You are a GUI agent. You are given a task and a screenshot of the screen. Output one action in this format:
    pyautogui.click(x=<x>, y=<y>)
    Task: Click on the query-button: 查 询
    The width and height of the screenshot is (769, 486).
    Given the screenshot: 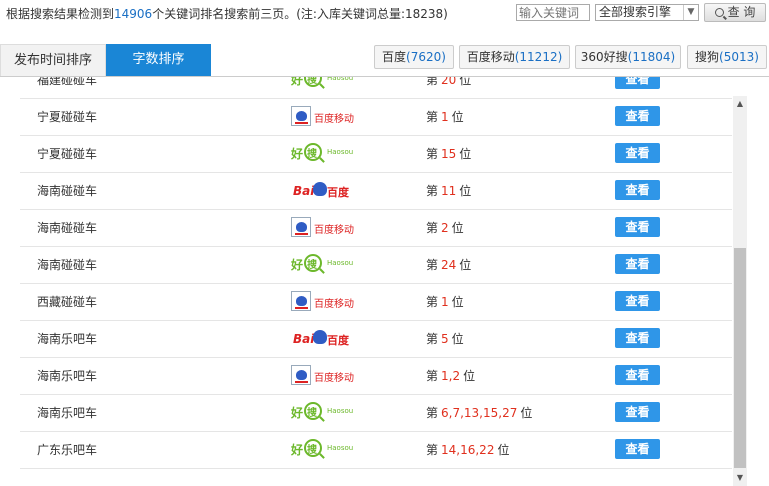 What is the action you would take?
    pyautogui.click(x=735, y=12)
    